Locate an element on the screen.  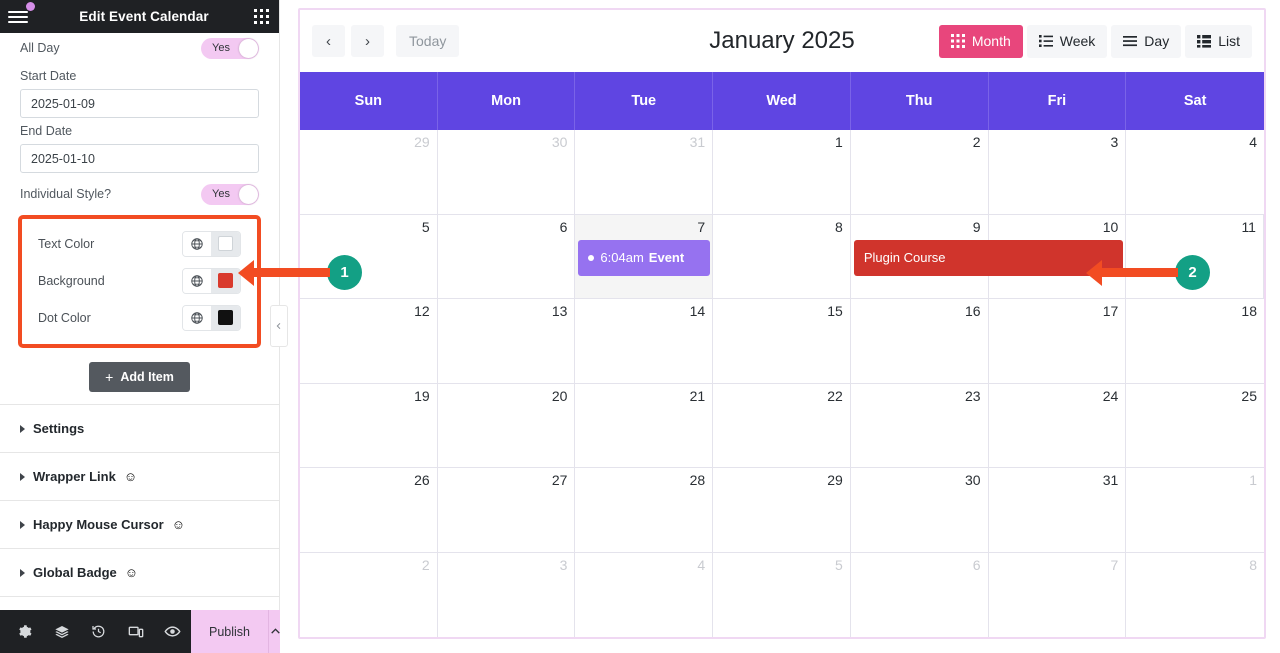
background-color-picker is located at coordinates (211, 280).